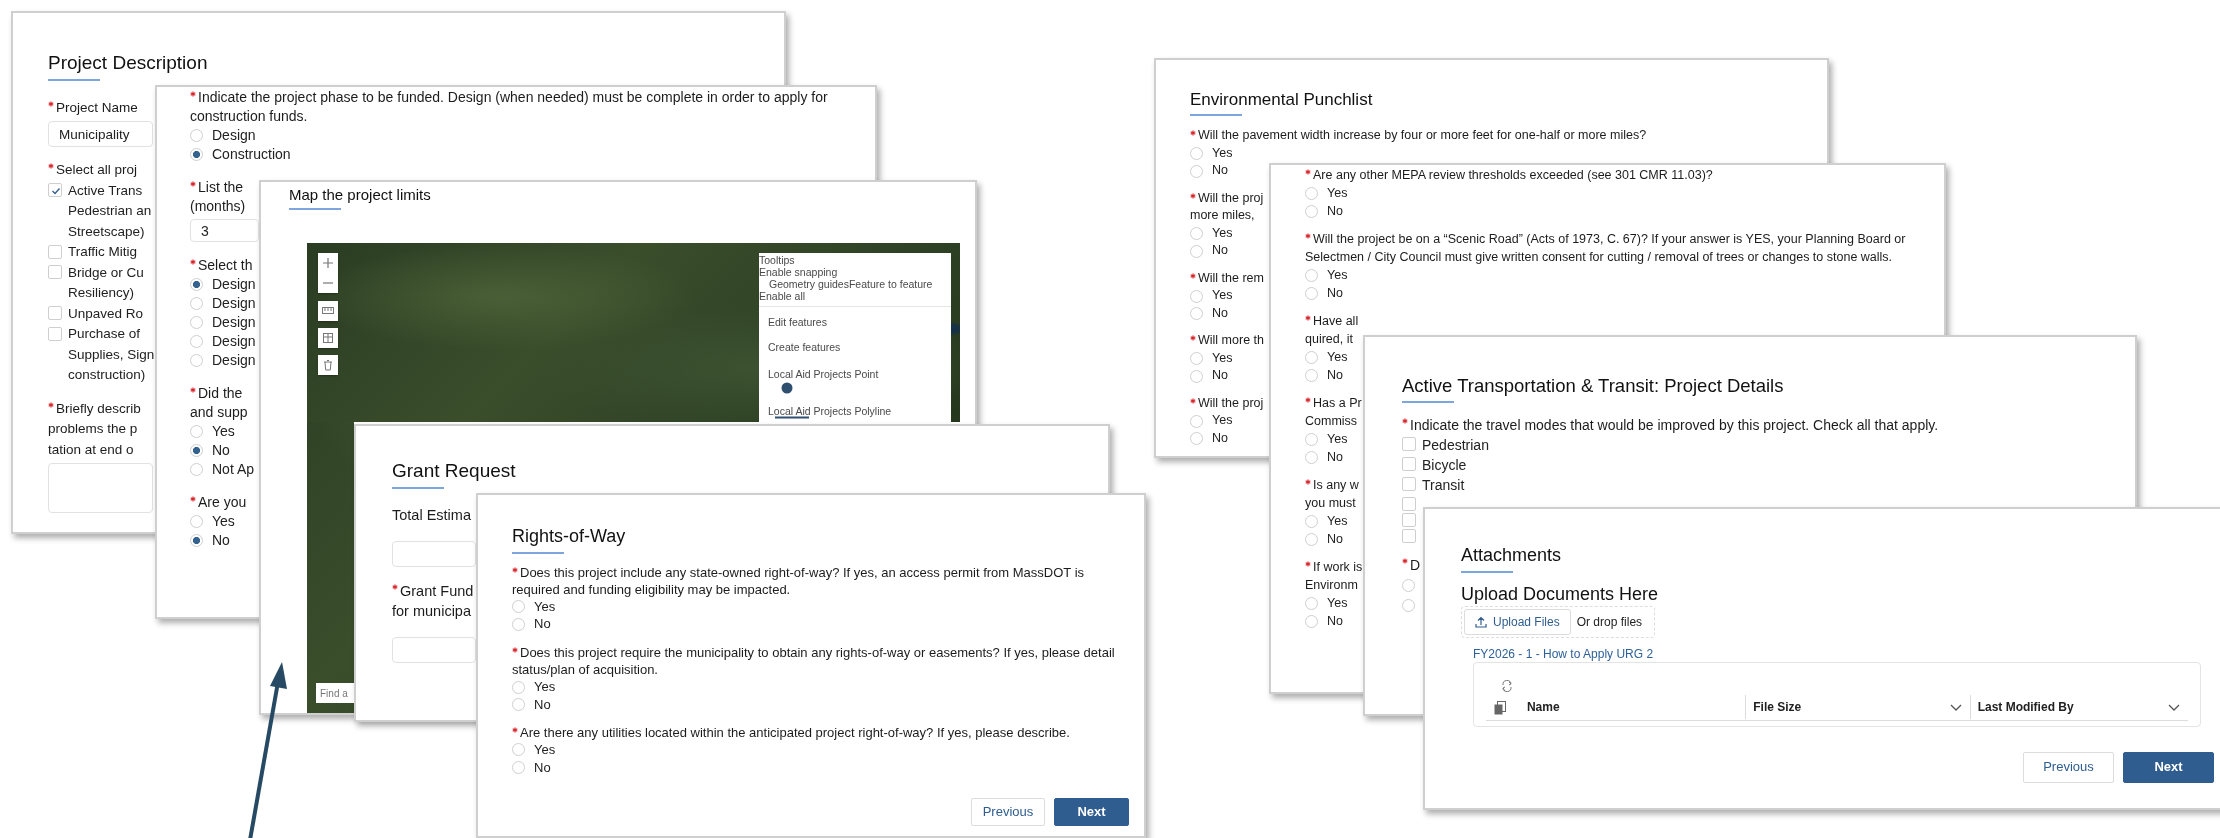 This screenshot has height=838, width=2220. I want to click on file-link: FY2026 - 1 - How to Apply URG 2, so click(1563, 653).